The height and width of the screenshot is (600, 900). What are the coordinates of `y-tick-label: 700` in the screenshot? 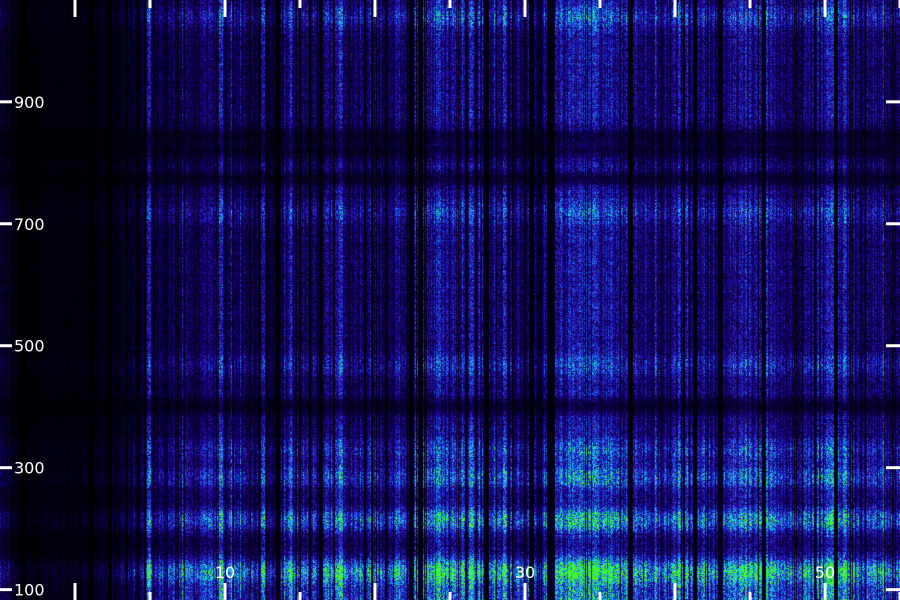 It's located at (29, 224).